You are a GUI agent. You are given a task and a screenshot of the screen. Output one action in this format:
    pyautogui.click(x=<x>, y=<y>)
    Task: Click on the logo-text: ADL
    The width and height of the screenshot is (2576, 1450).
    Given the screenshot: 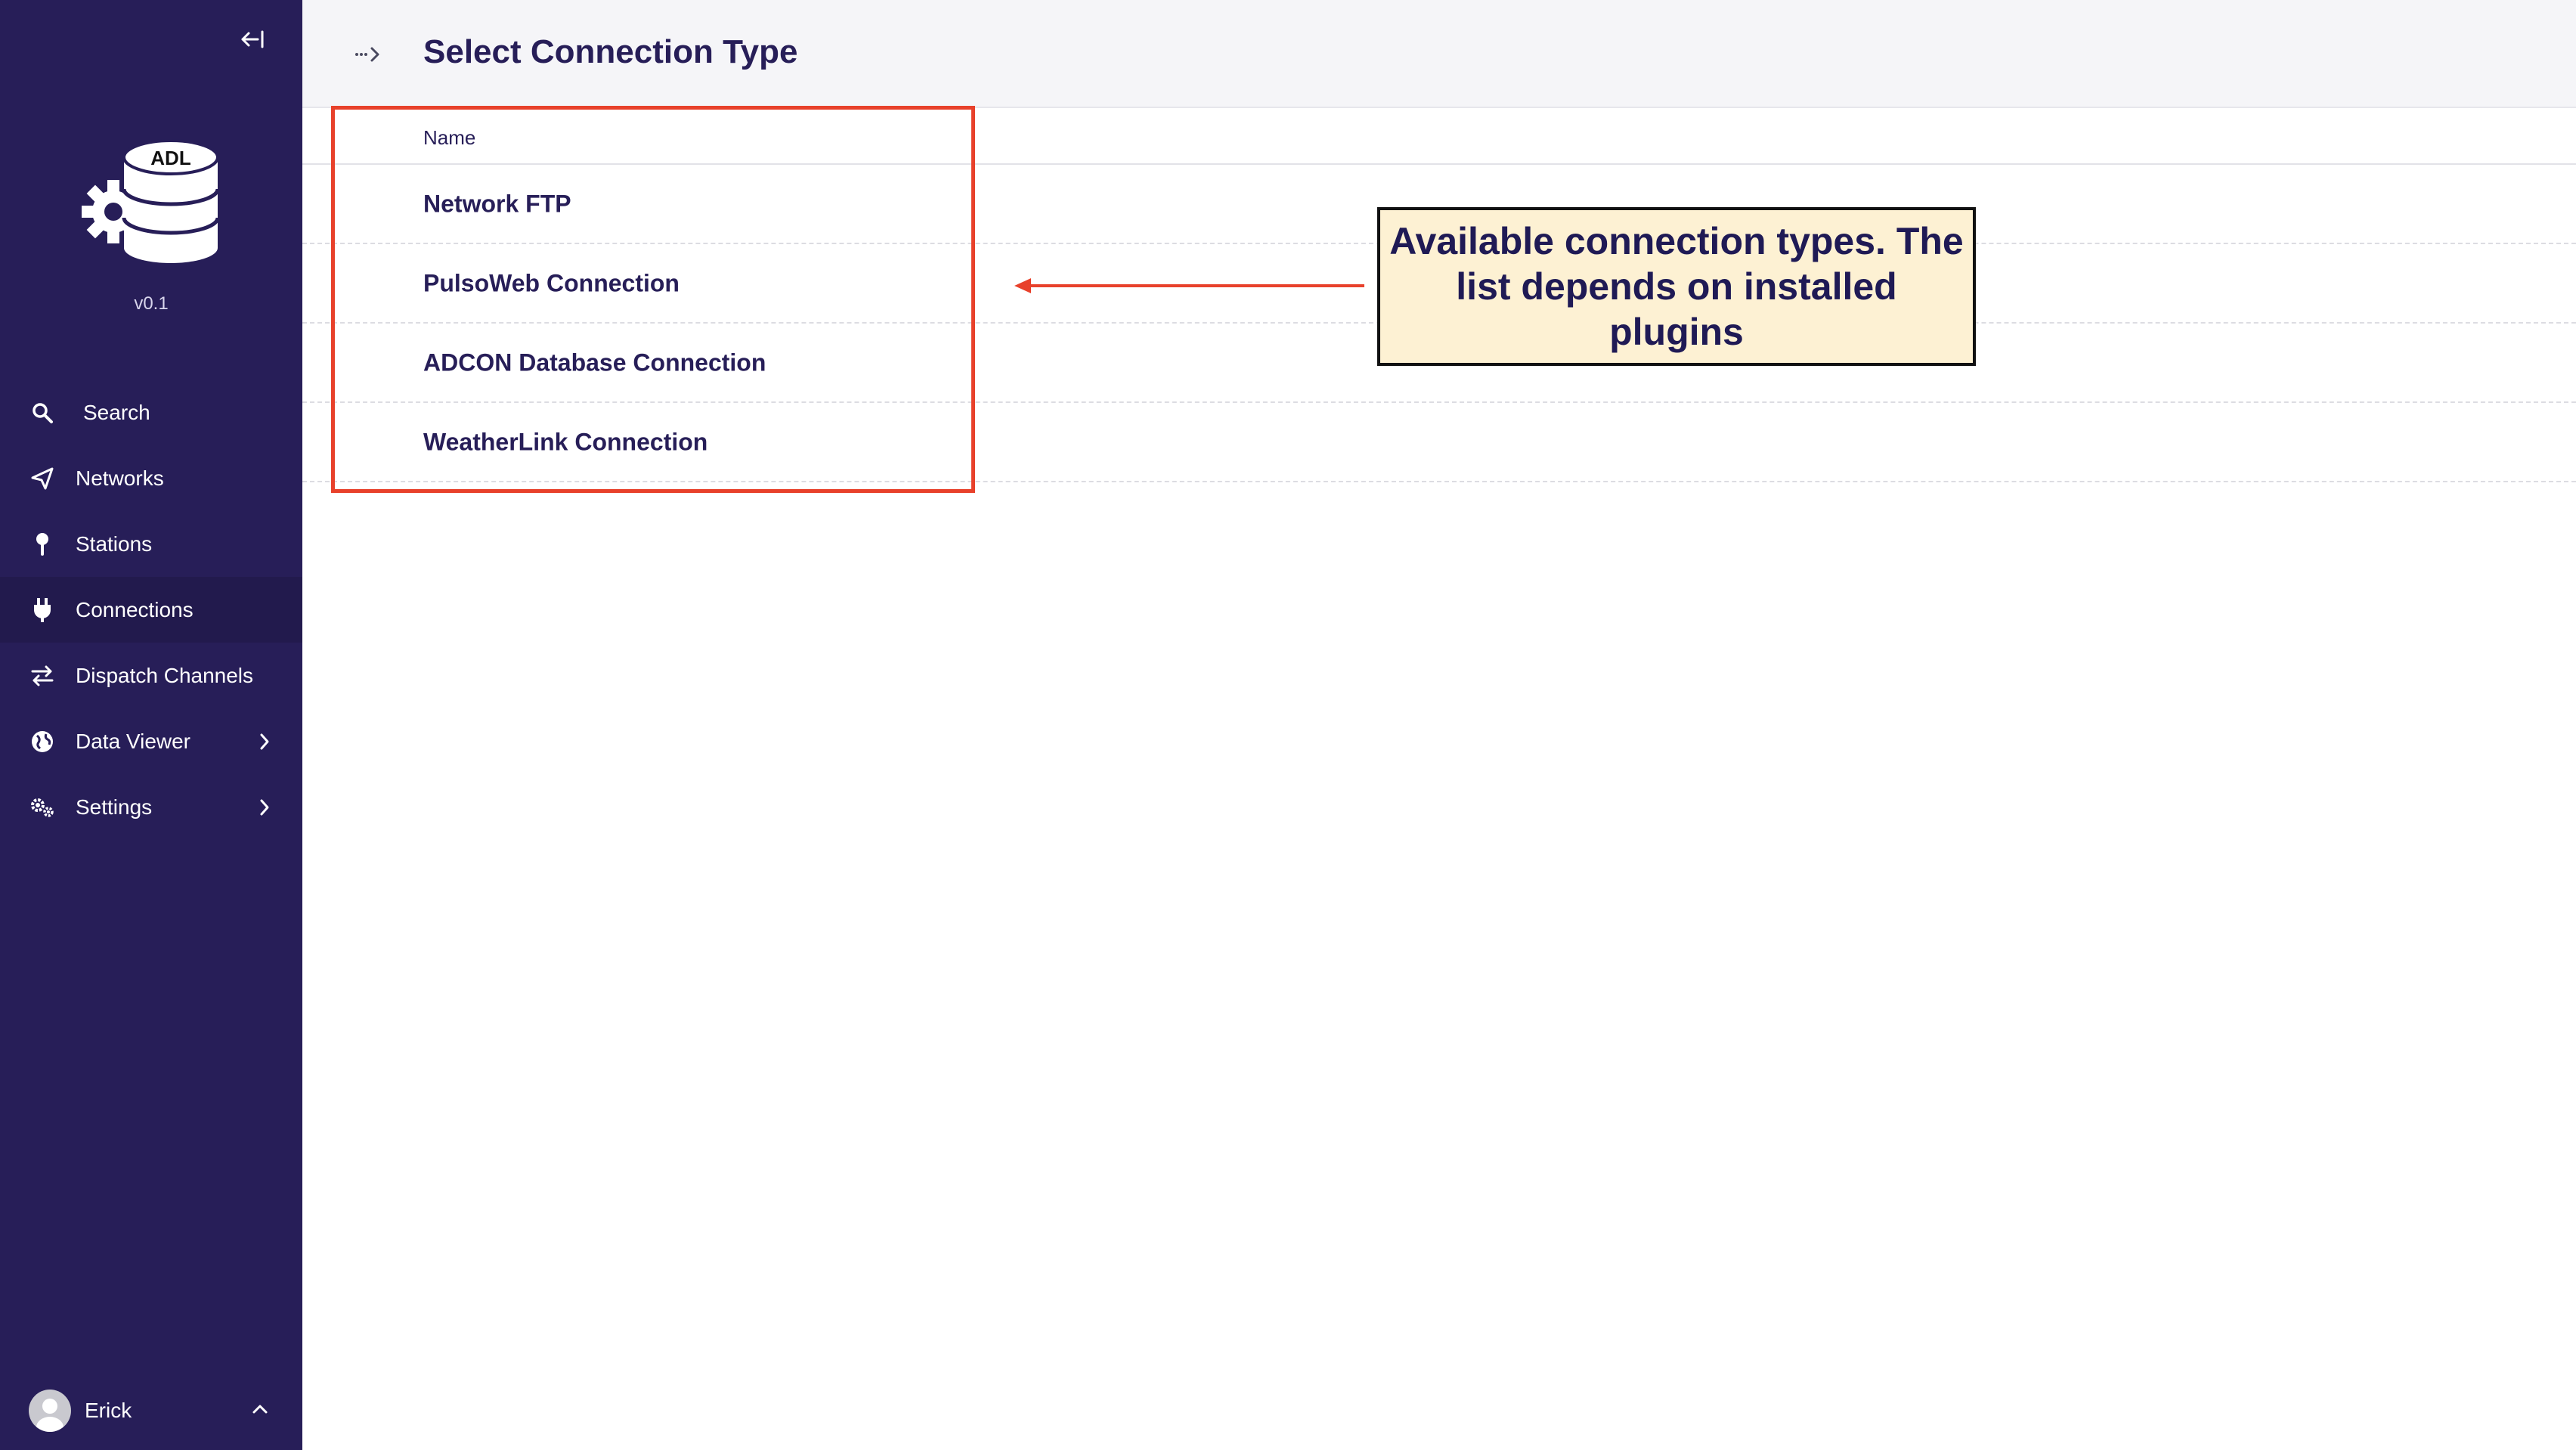 What is the action you would take?
    pyautogui.click(x=170, y=158)
    